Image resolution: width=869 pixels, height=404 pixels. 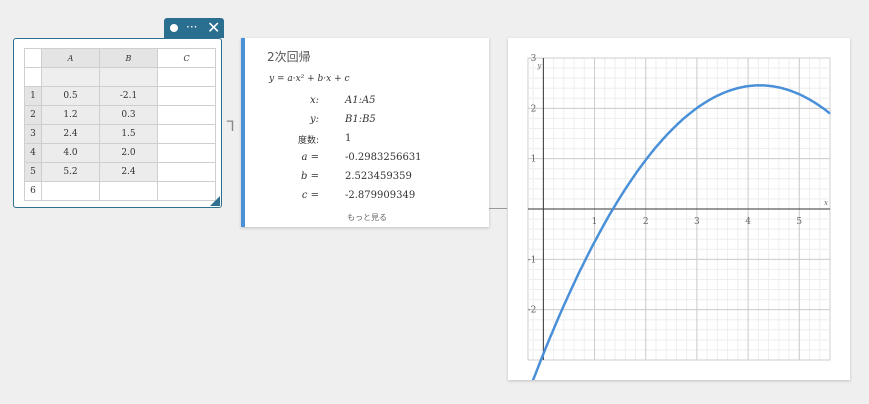 I want to click on y-tick-label: 2, so click(x=534, y=109).